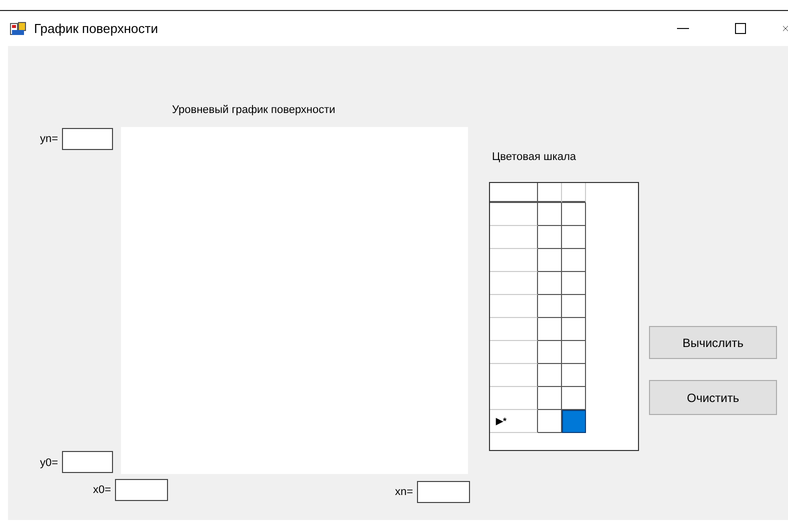 This screenshot has width=788, height=524. I want to click on plot-title: Уровневый график поверхности, so click(254, 110).